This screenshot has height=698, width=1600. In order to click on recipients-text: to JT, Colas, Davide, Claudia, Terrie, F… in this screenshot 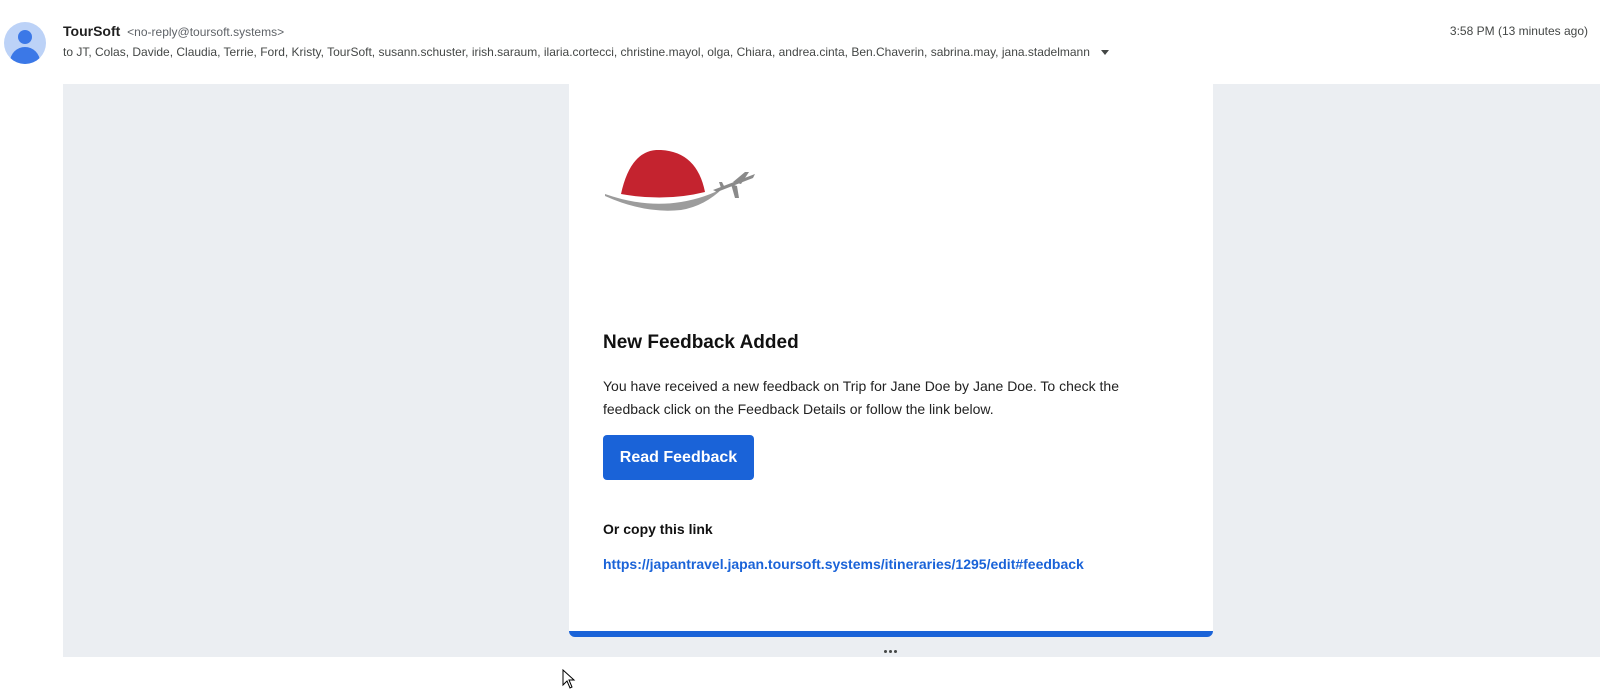, I will do `click(576, 52)`.